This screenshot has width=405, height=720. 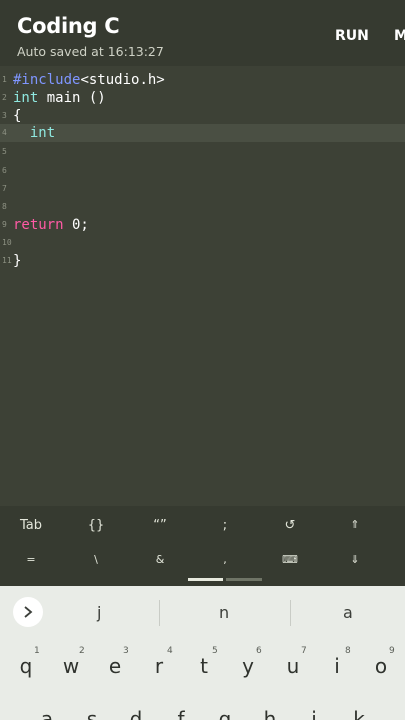 What do you see at coordinates (26, 666) in the screenshot?
I see `key-letter: q` at bounding box center [26, 666].